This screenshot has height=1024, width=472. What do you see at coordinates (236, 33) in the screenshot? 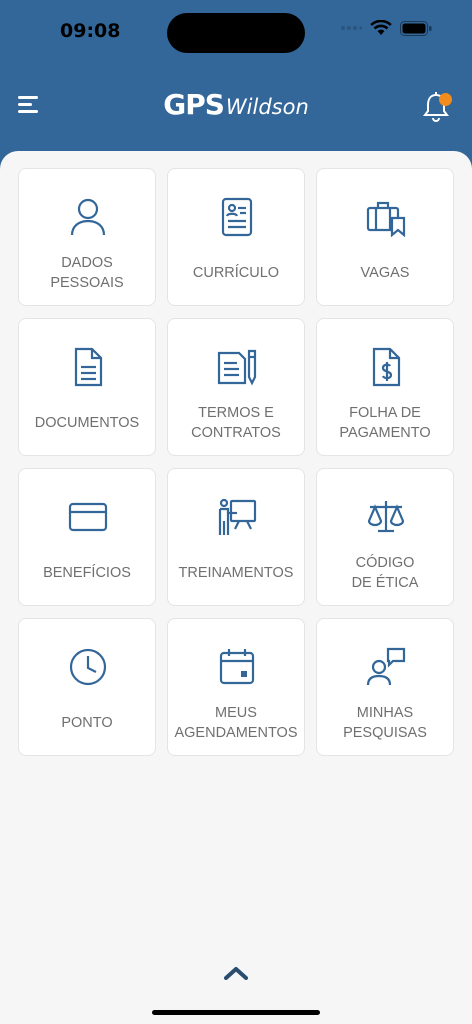
I see `dynamic-island` at bounding box center [236, 33].